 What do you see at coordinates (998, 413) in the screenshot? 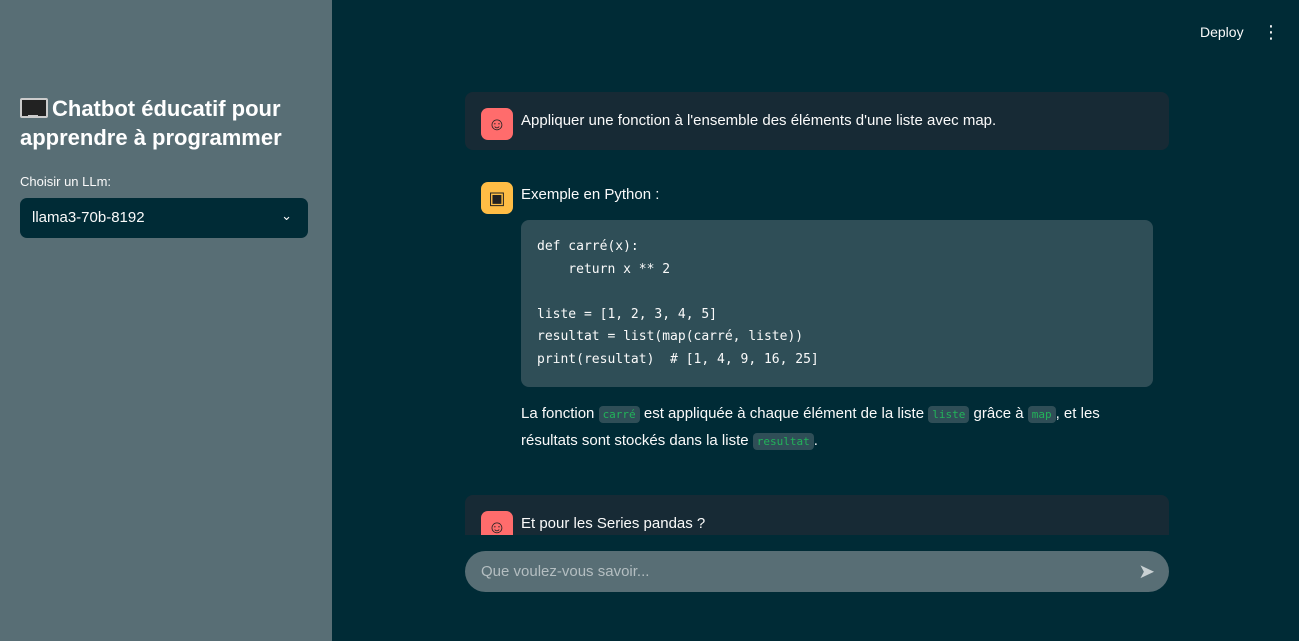
I see `text: grâce à` at bounding box center [998, 413].